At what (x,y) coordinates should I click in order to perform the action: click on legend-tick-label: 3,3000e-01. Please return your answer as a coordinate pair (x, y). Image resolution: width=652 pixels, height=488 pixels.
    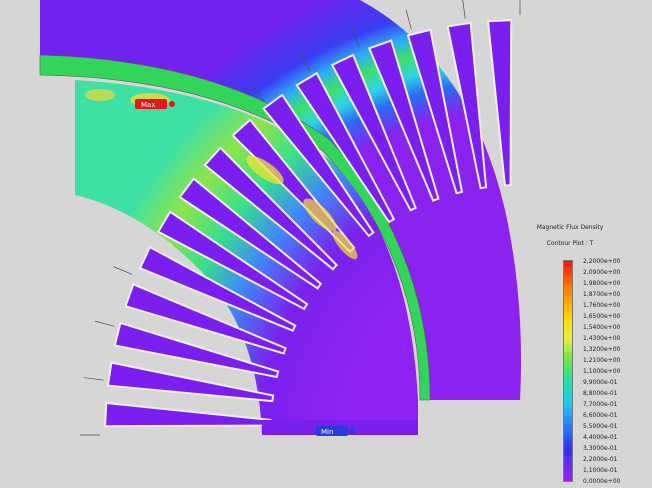
    Looking at the image, I should click on (600, 448).